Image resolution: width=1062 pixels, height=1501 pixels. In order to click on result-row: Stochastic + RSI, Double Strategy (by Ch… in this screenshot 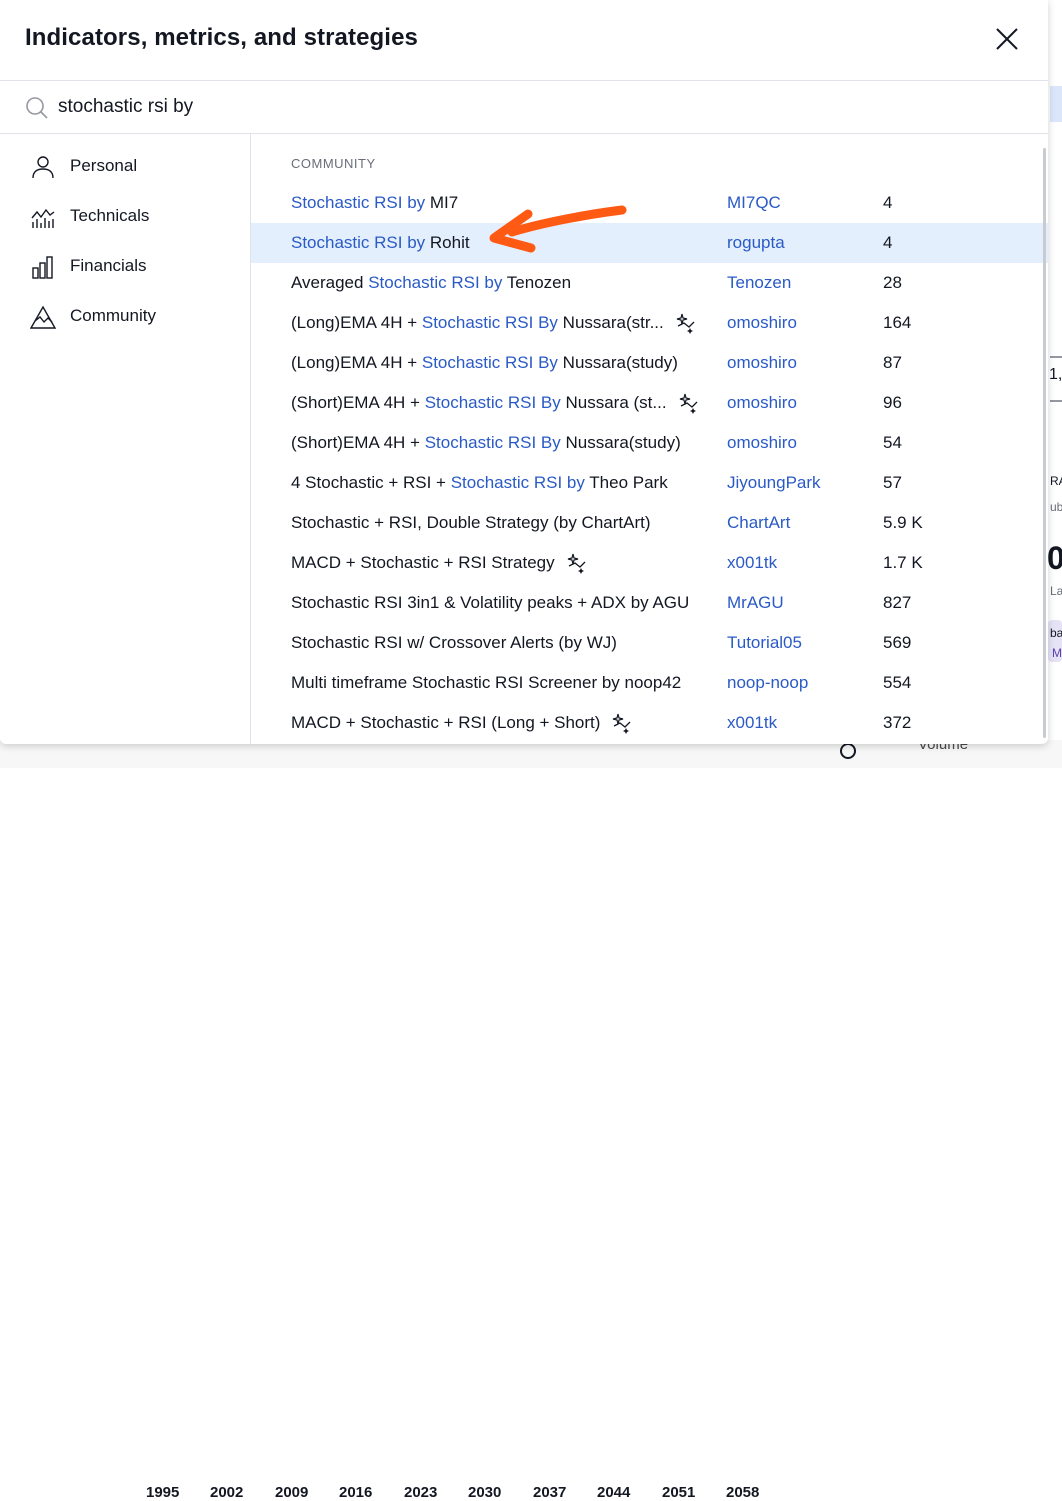, I will do `click(649, 523)`.